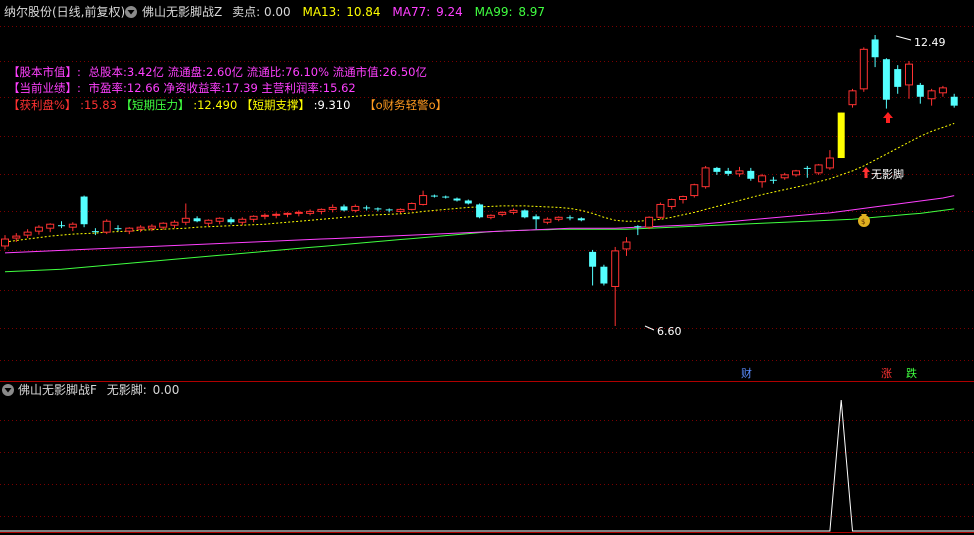 This screenshot has width=974, height=535. Describe the element at coordinates (887, 174) in the screenshot. I see `signal-label: 无影脚` at that location.